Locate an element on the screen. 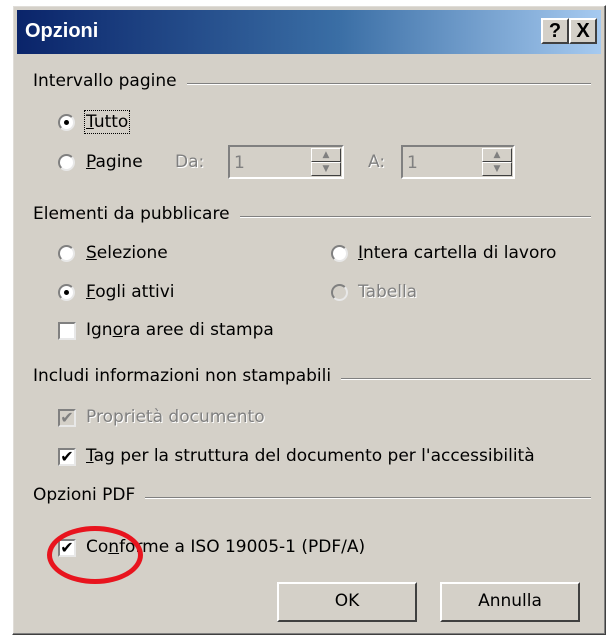 This screenshot has width=609, height=637. ignore-label-b: ra aree di stampa is located at coordinates (198, 330).